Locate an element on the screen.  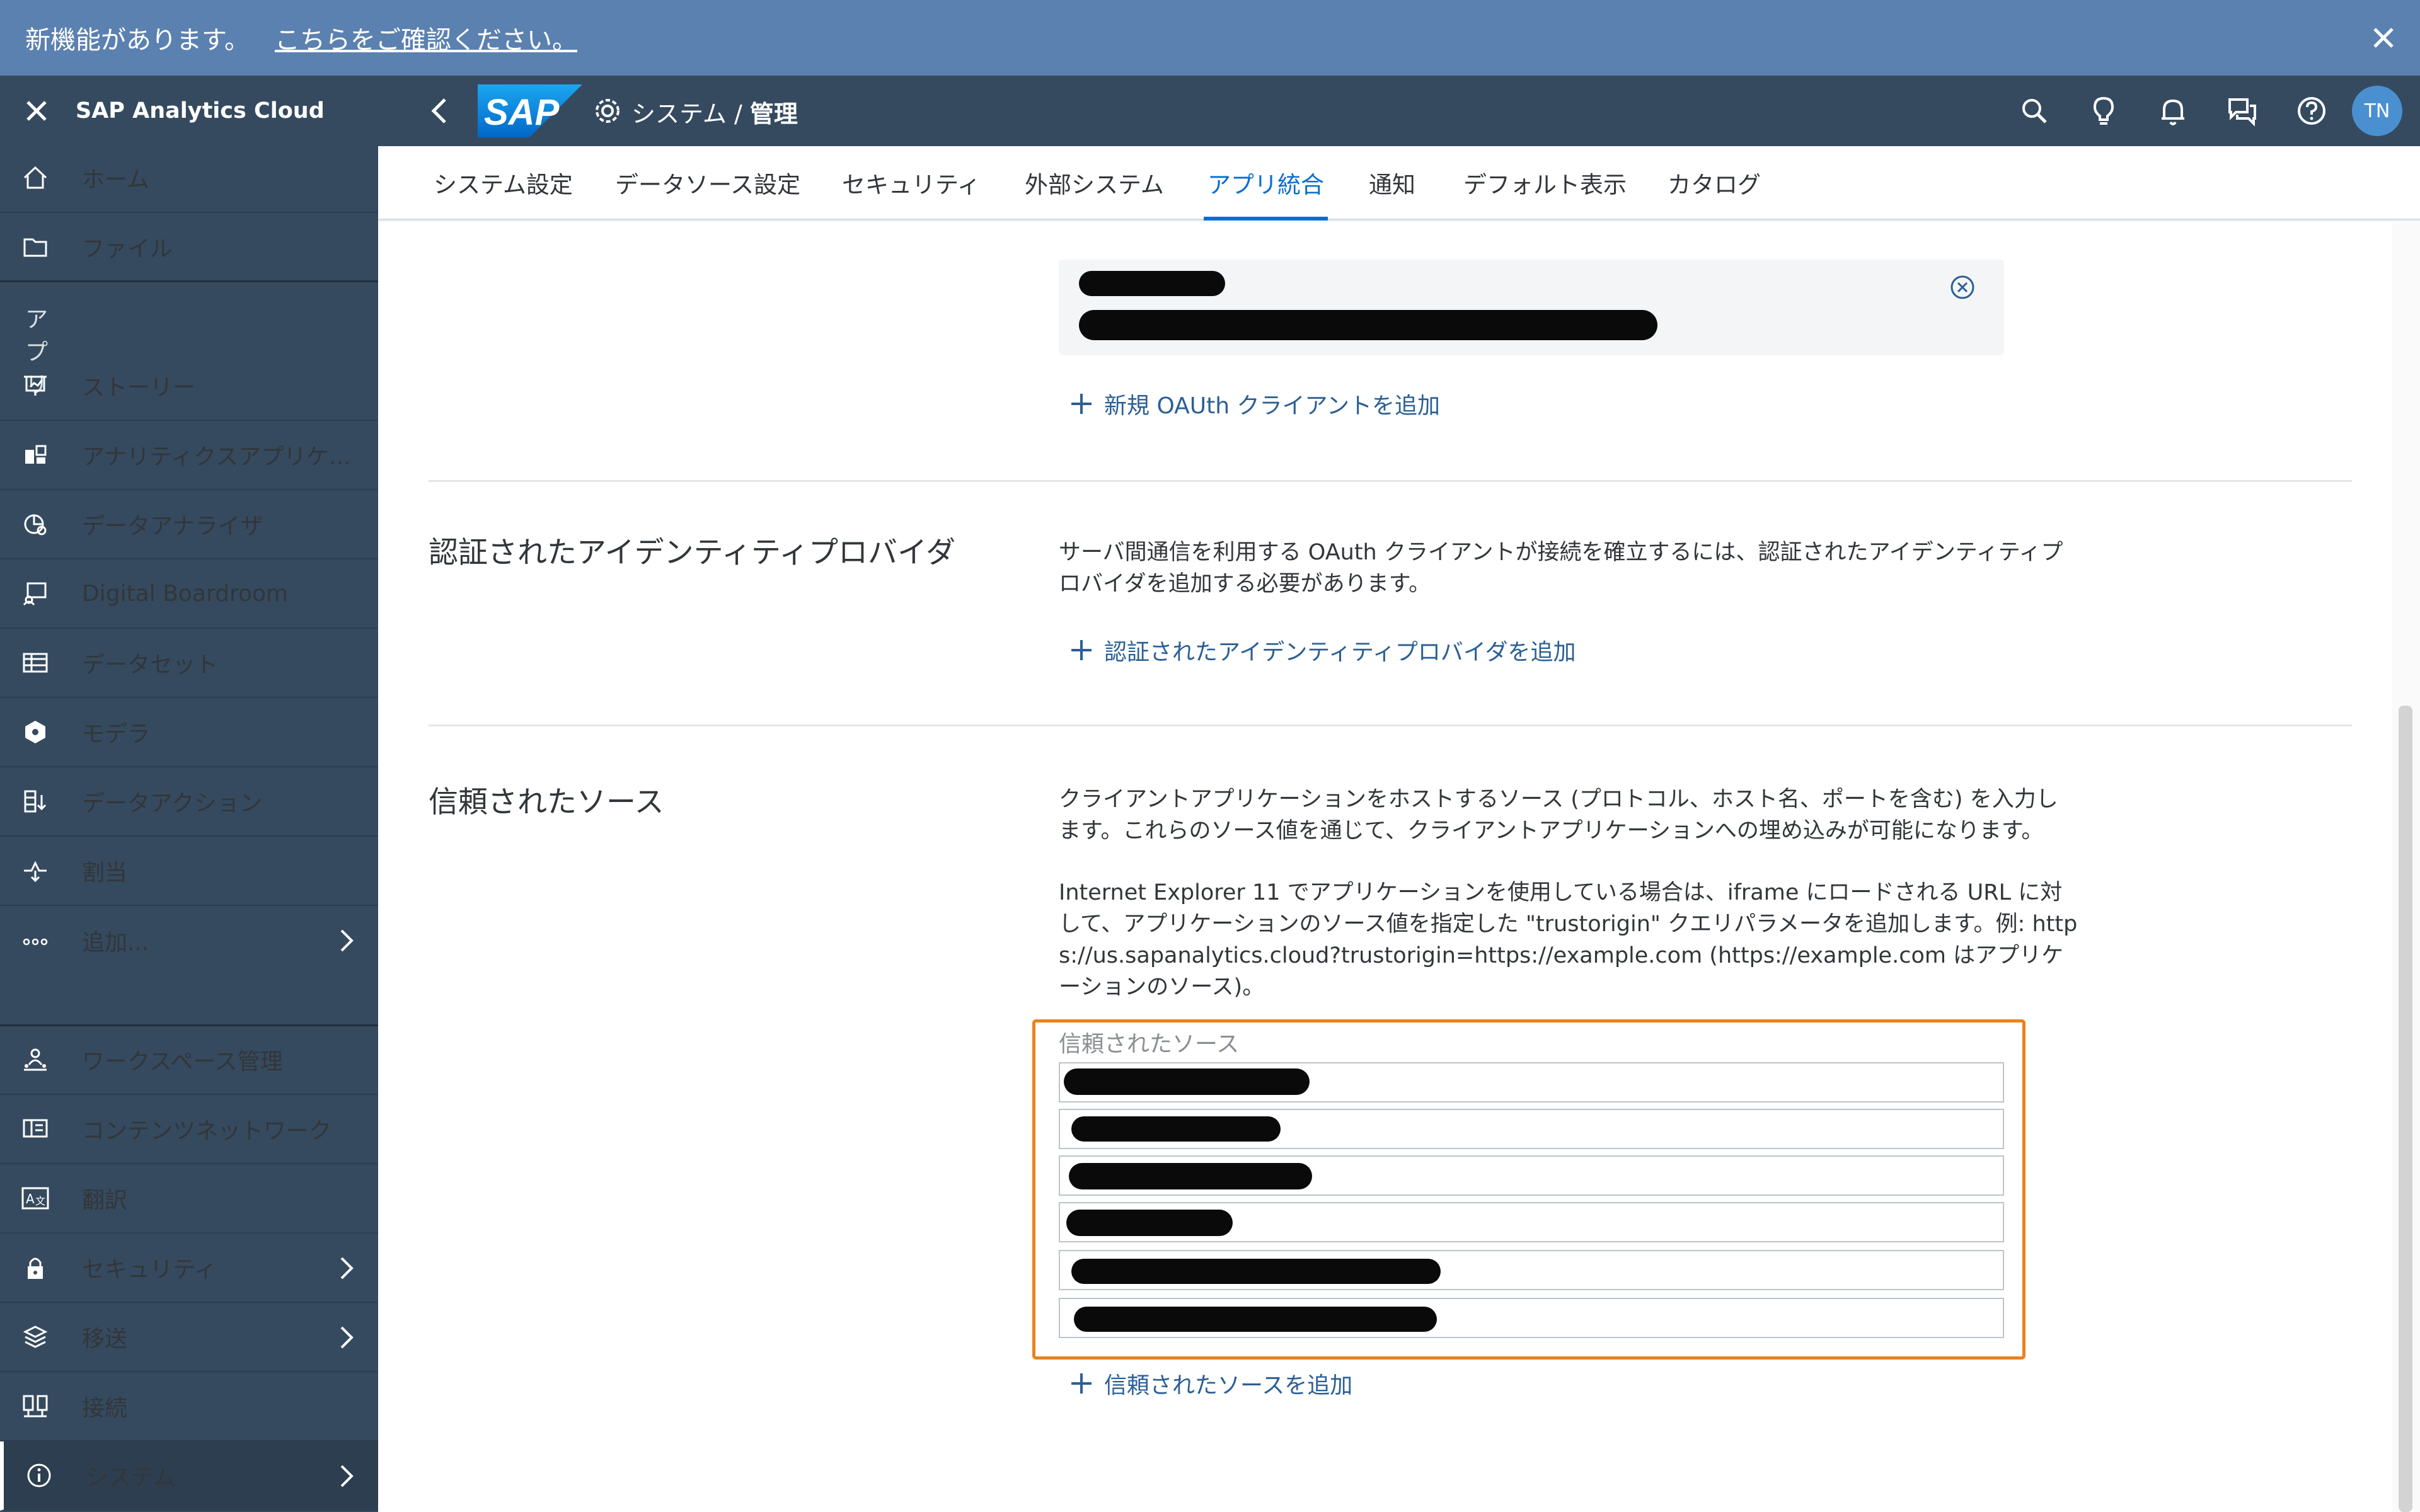
tab-external-systems: 外部システム is located at coordinates (1094, 182).